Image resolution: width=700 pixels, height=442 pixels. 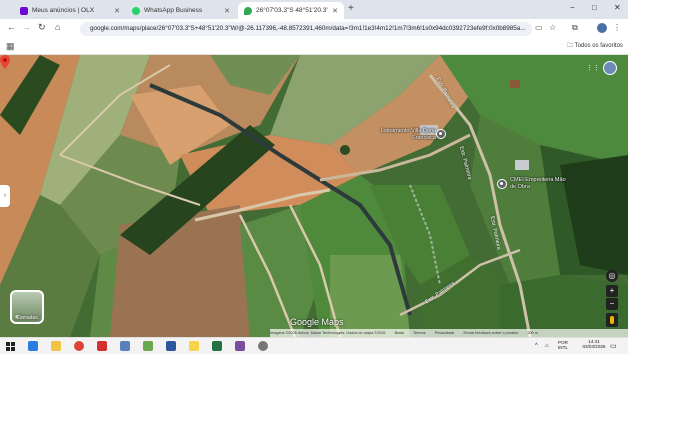 I want to click on apps-grid-icon: ▦, so click(x=10, y=46).